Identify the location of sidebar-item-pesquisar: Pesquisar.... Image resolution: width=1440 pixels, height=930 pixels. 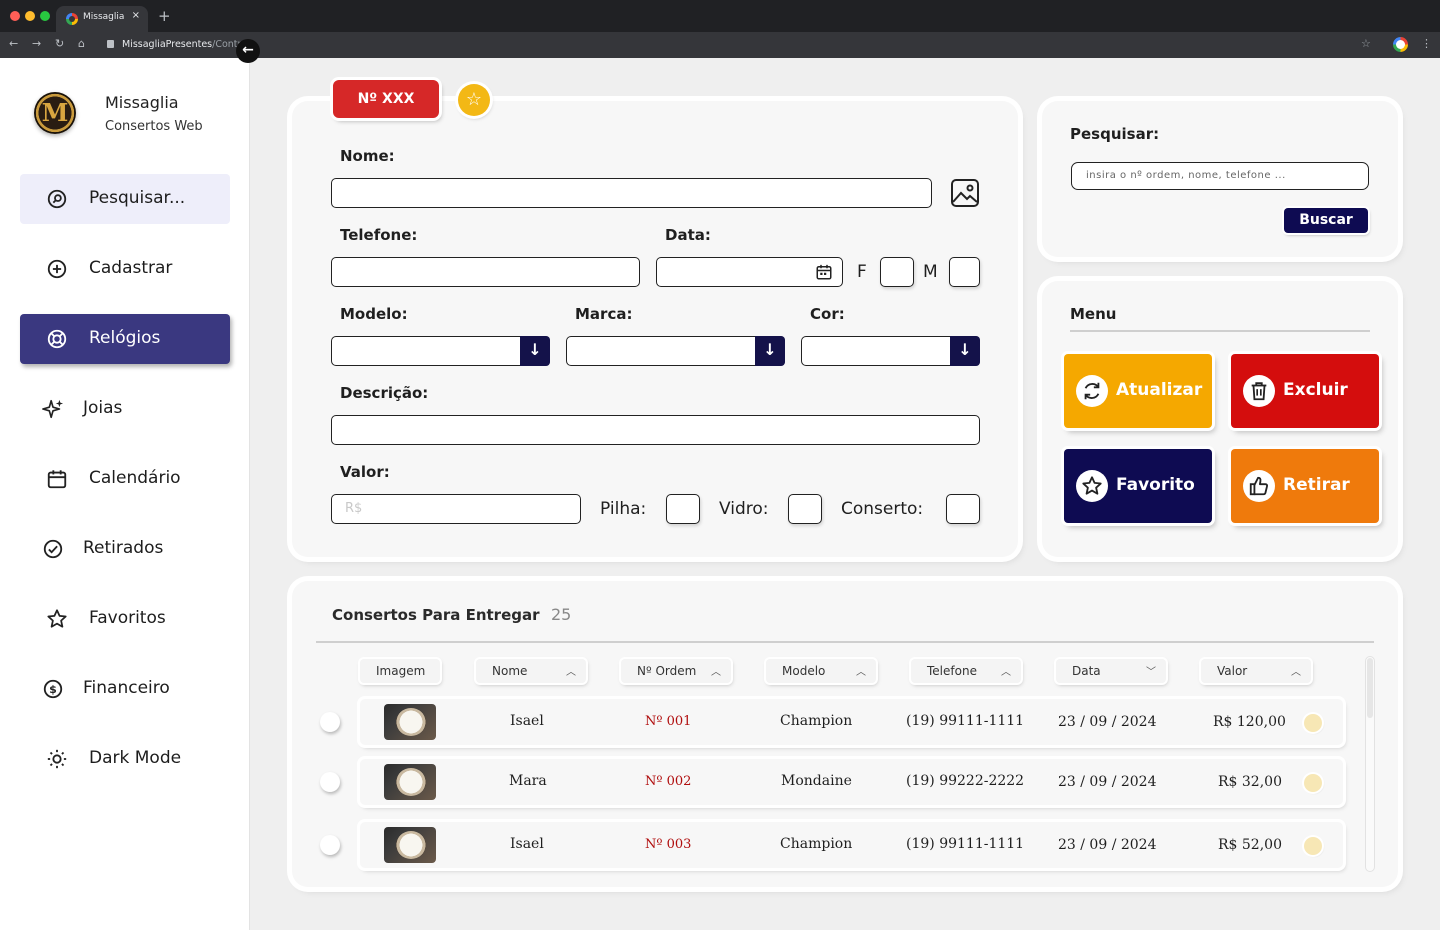
(125, 199).